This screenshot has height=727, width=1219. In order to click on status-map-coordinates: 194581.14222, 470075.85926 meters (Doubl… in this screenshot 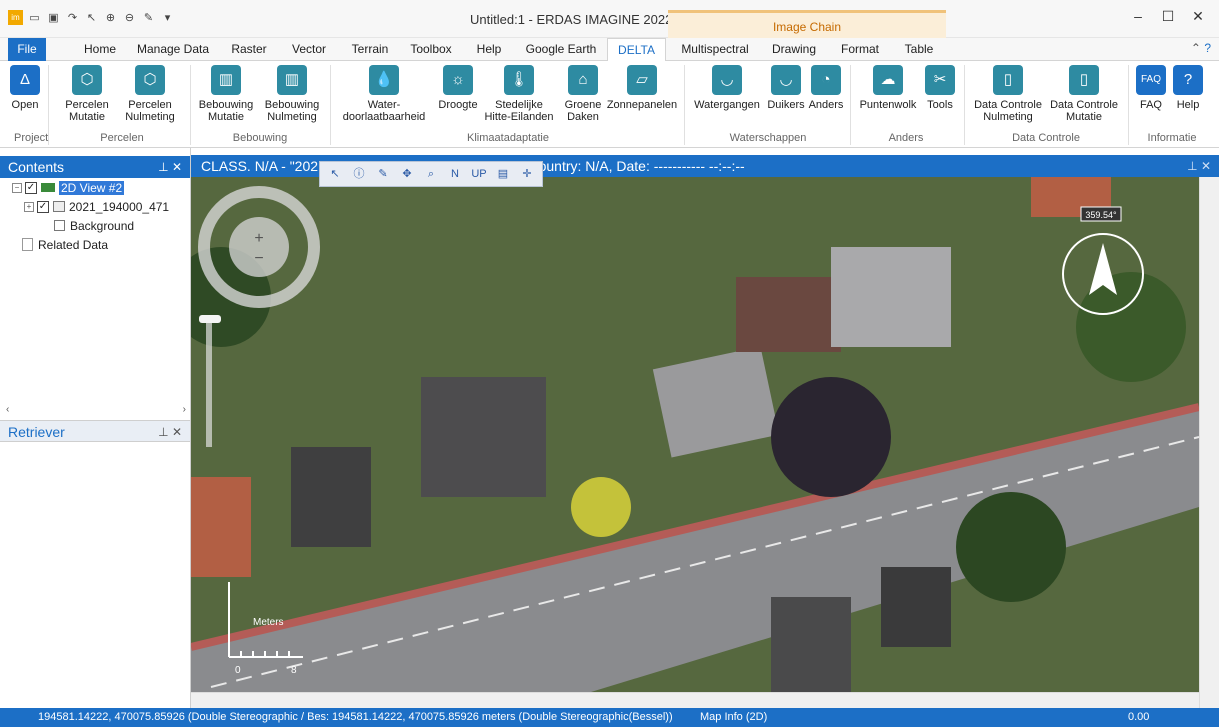, I will do `click(502, 717)`.